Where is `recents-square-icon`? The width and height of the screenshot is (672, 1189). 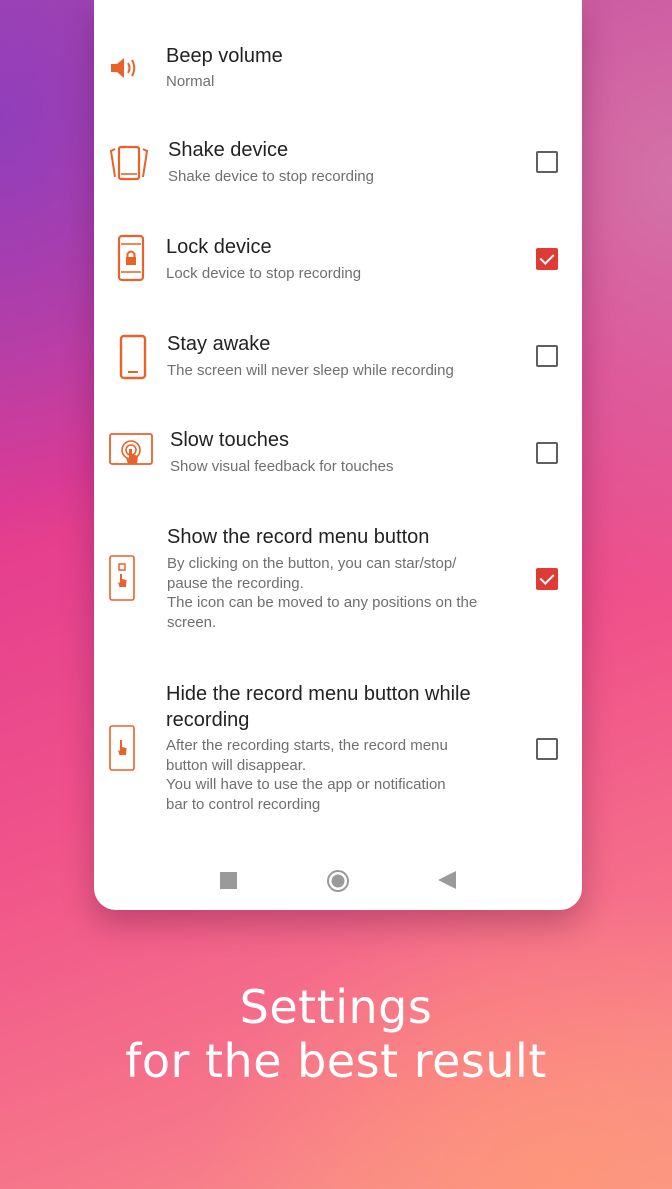 recents-square-icon is located at coordinates (228, 883).